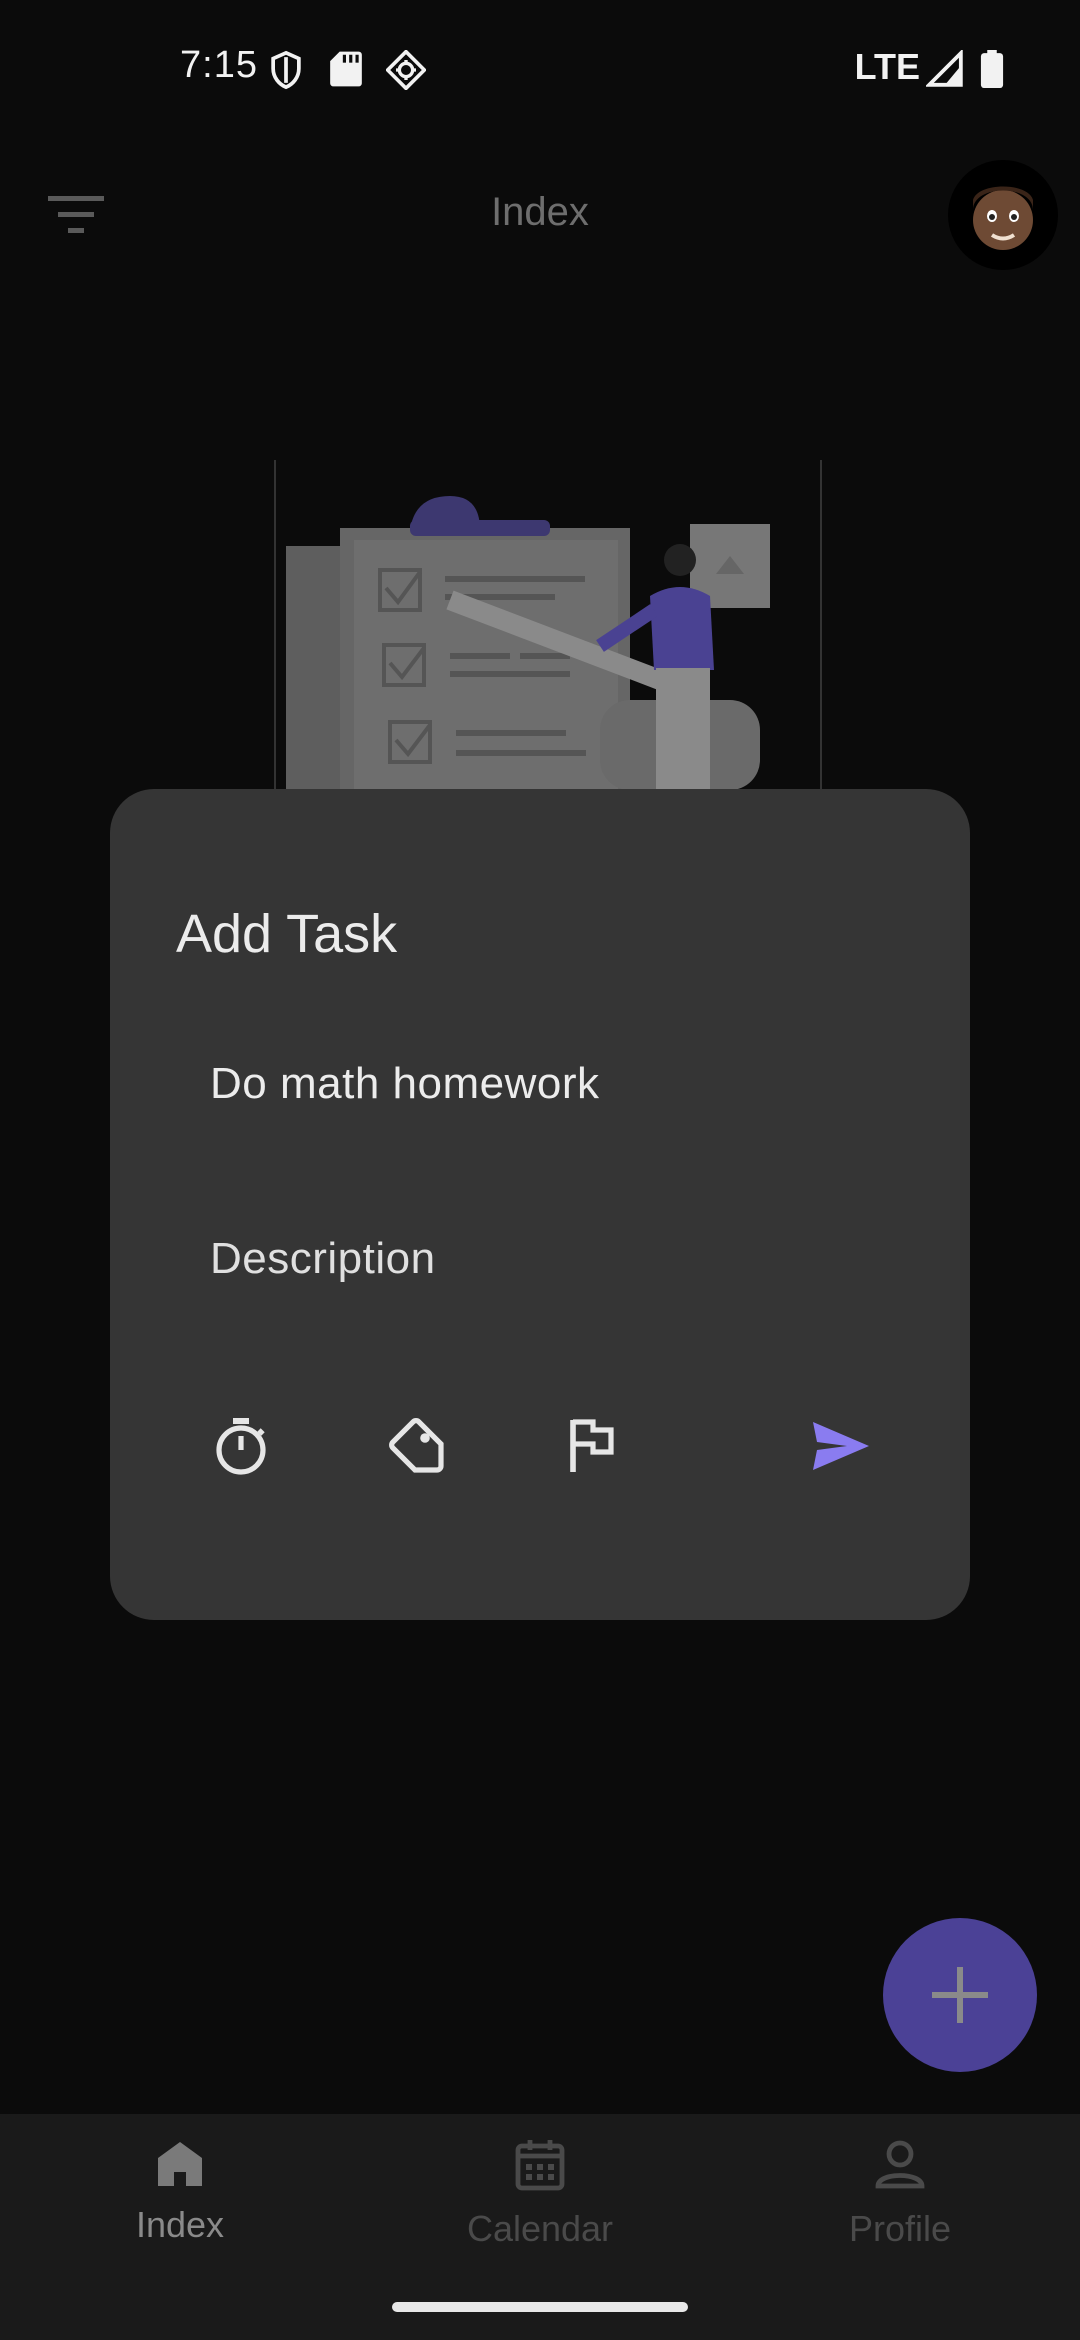 Image resolution: width=1080 pixels, height=2340 pixels. What do you see at coordinates (406, 70) in the screenshot?
I see `location-diamond-icon` at bounding box center [406, 70].